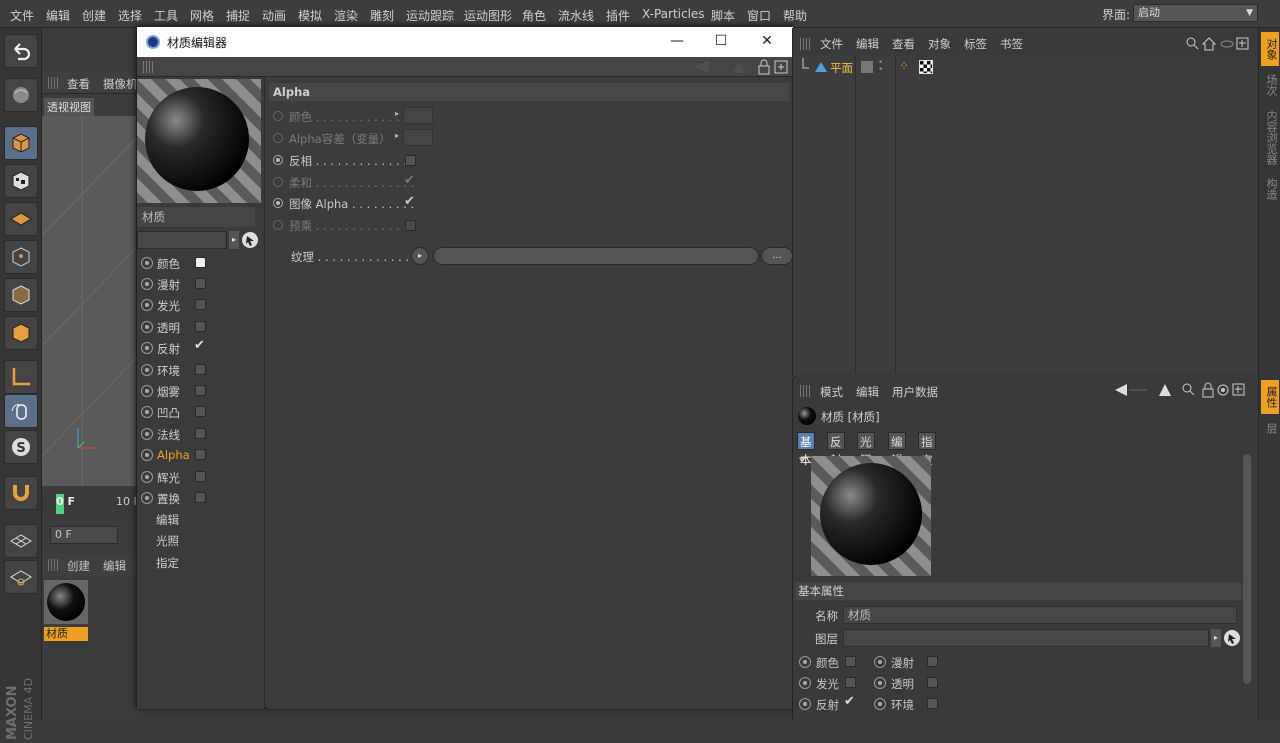  I want to click on am-scrollbar, so click(1247, 569).